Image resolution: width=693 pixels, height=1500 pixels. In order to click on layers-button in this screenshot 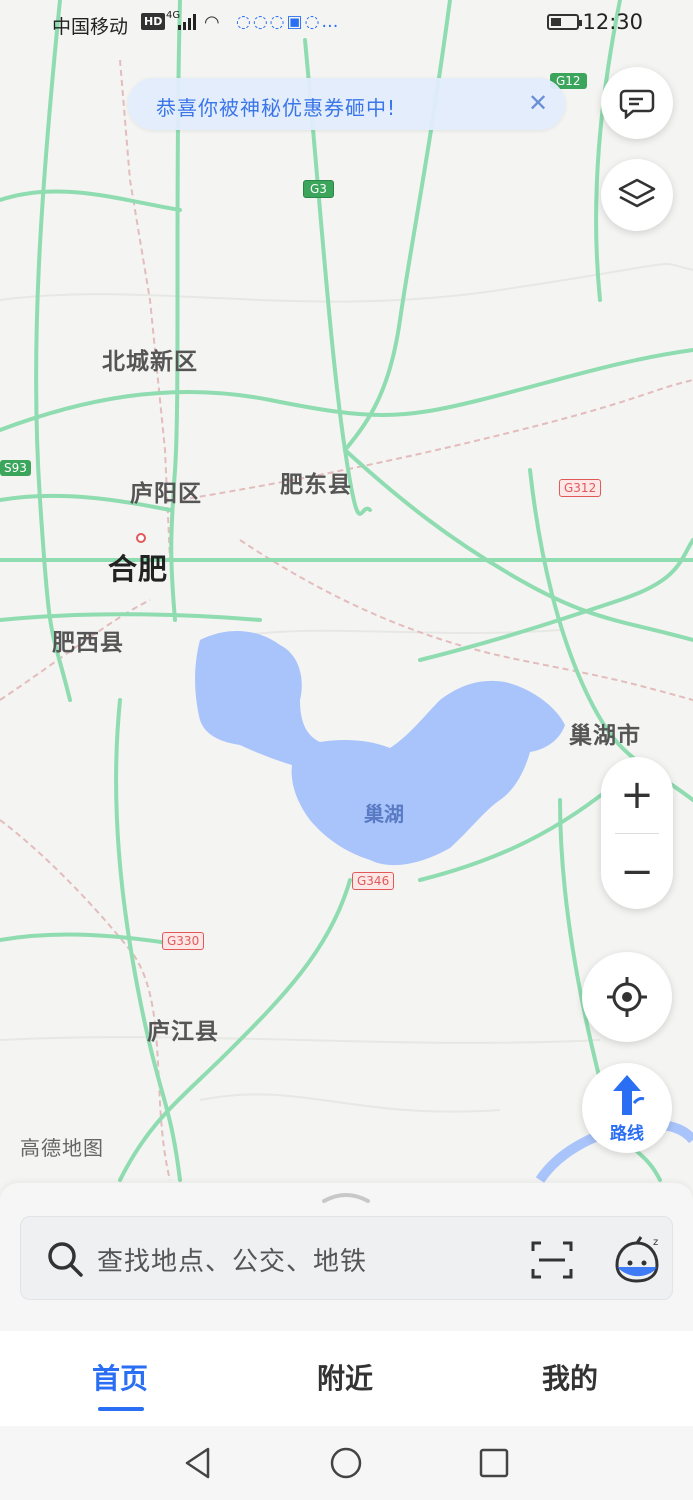, I will do `click(637, 195)`.